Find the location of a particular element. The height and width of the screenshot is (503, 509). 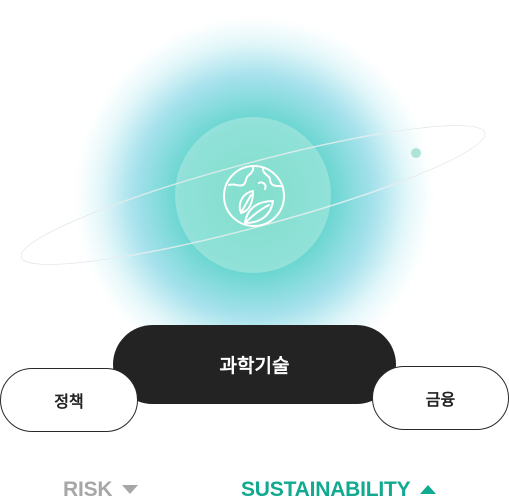

category-pill-science-tech: 과학기술 is located at coordinates (254, 364).